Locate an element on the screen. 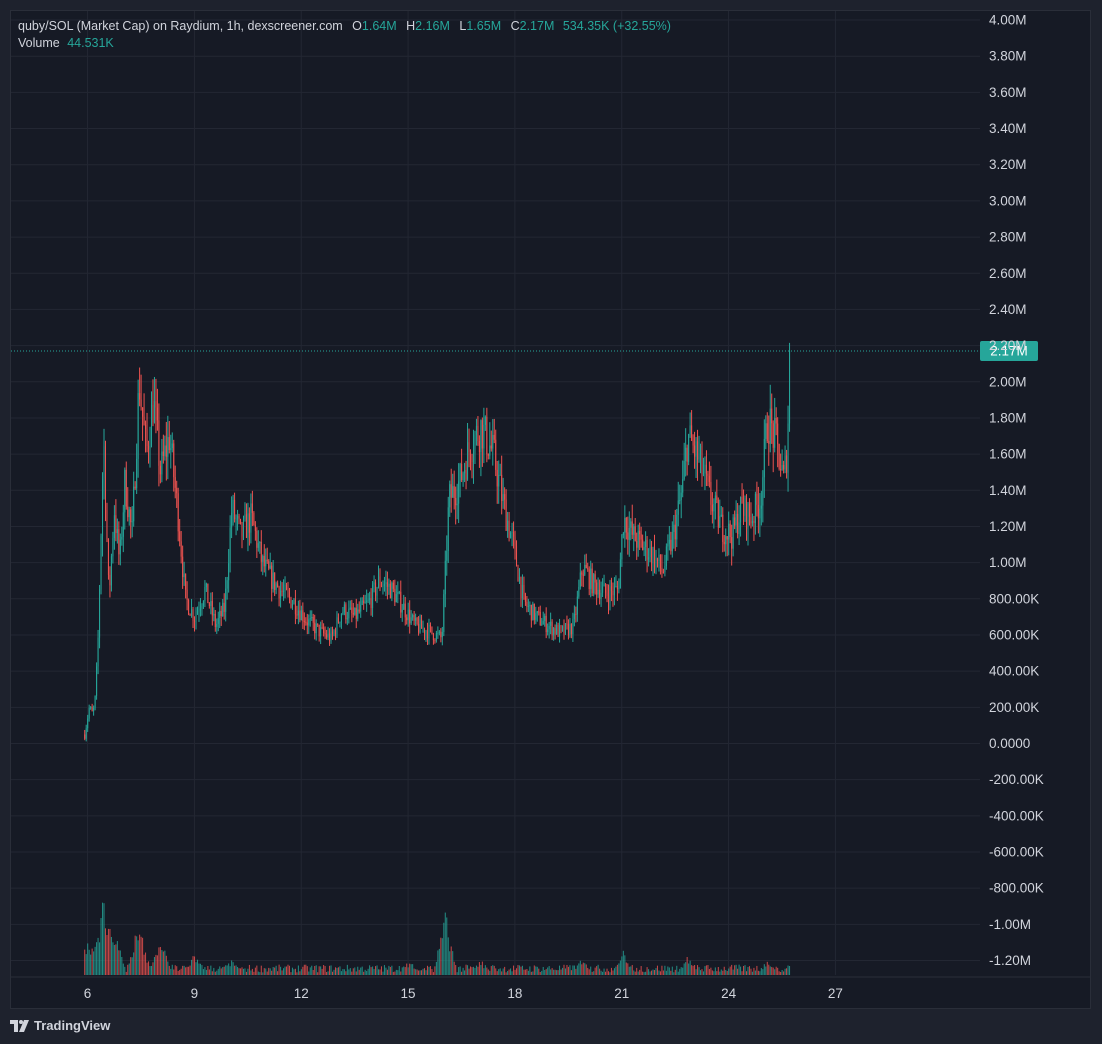 The image size is (1102, 1044). legend-open-label: O is located at coordinates (357, 26).